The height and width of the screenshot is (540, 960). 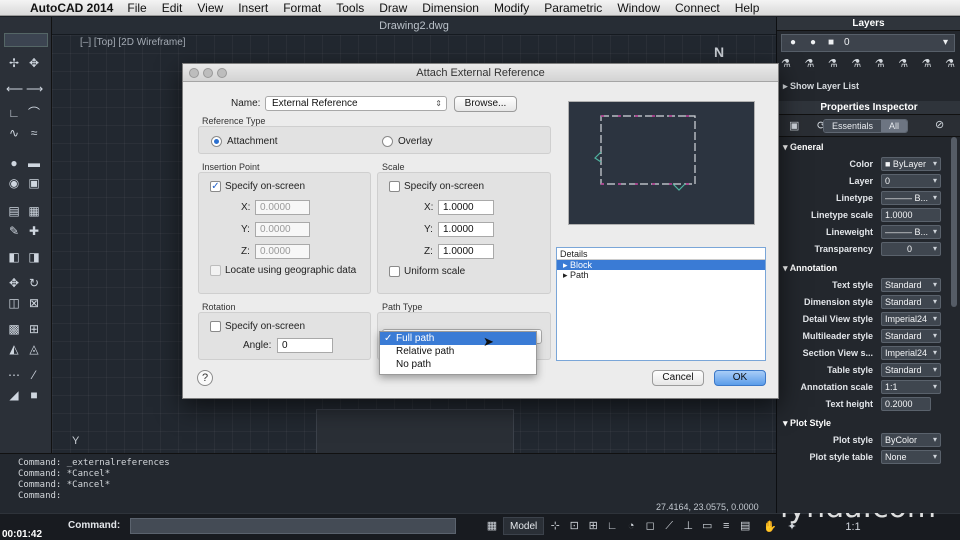 What do you see at coordinates (853, 126) in the screenshot?
I see `tab-essentials: Essentials` at bounding box center [853, 126].